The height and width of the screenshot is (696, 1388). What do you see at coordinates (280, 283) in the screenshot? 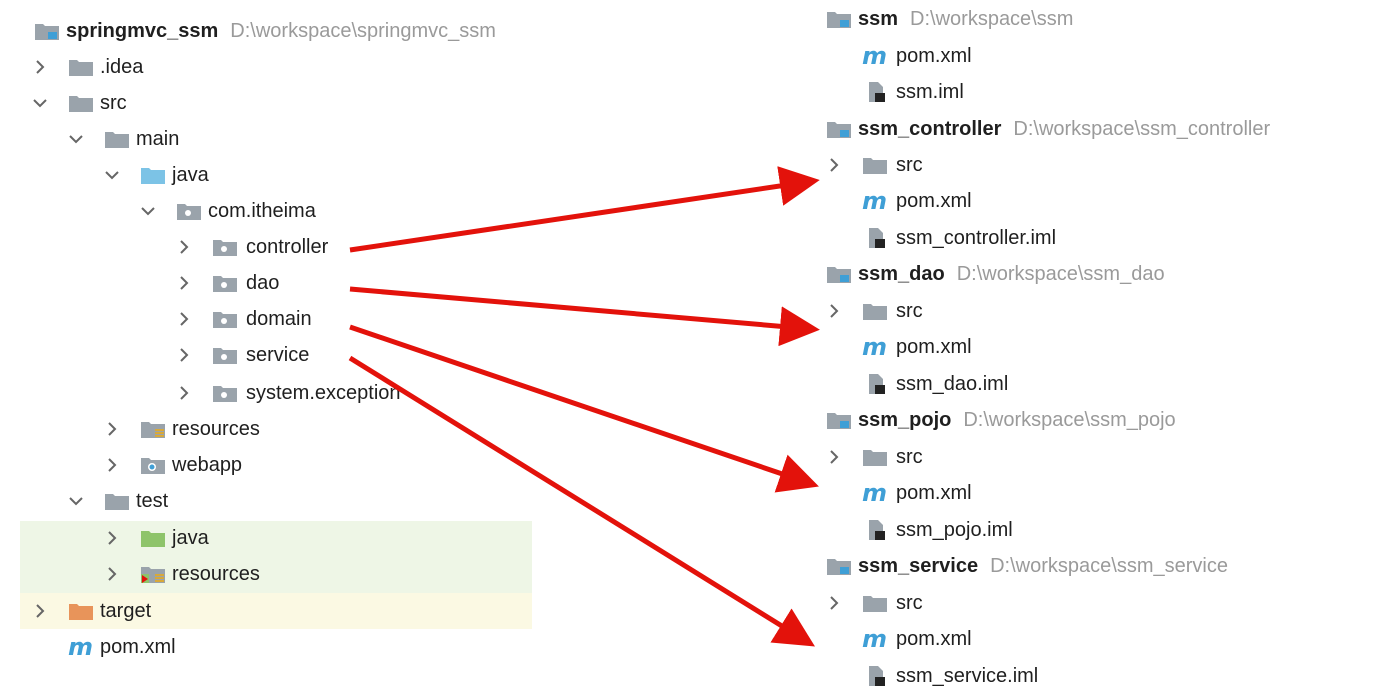
I see `tree-item-dao: dao` at bounding box center [280, 283].